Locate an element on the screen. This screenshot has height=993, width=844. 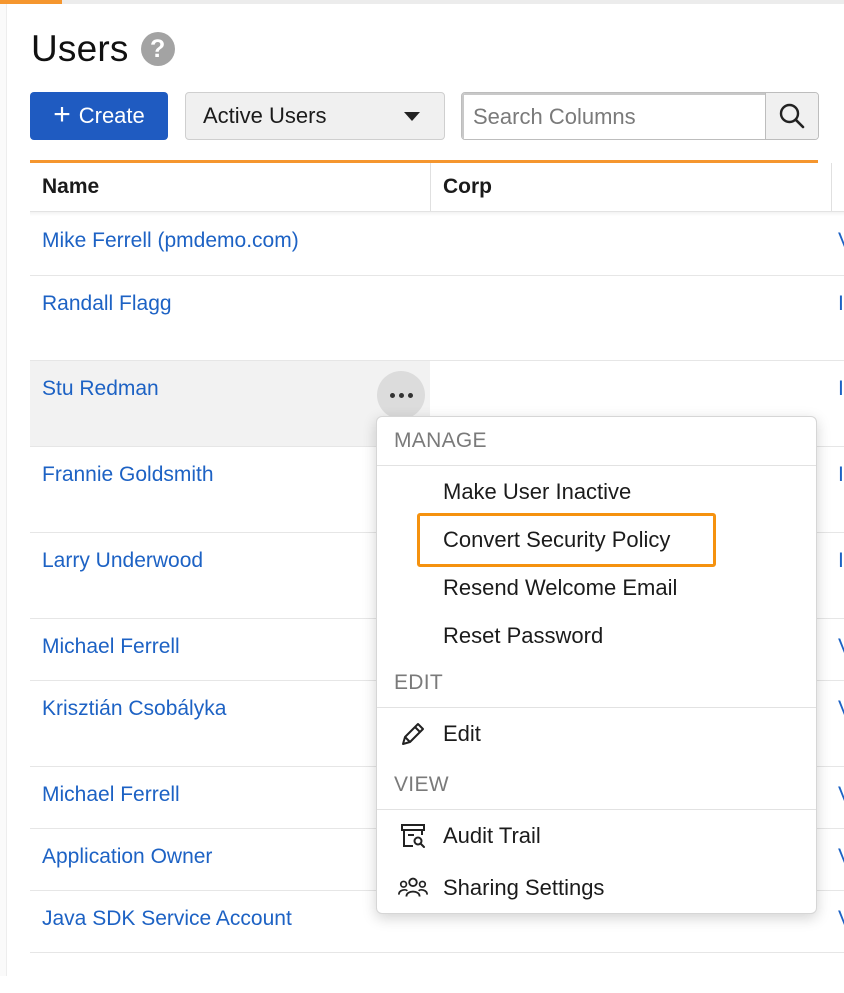
table-row: Mike Ferrell (pmdemo.com) V is located at coordinates (437, 244).